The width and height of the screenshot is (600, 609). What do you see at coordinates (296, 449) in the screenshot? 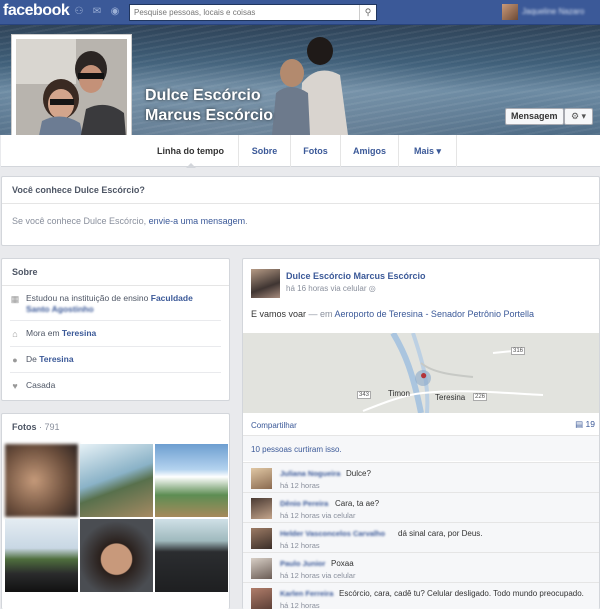
I see `likes-link: 10 pessoas curtiram isso.` at bounding box center [296, 449].